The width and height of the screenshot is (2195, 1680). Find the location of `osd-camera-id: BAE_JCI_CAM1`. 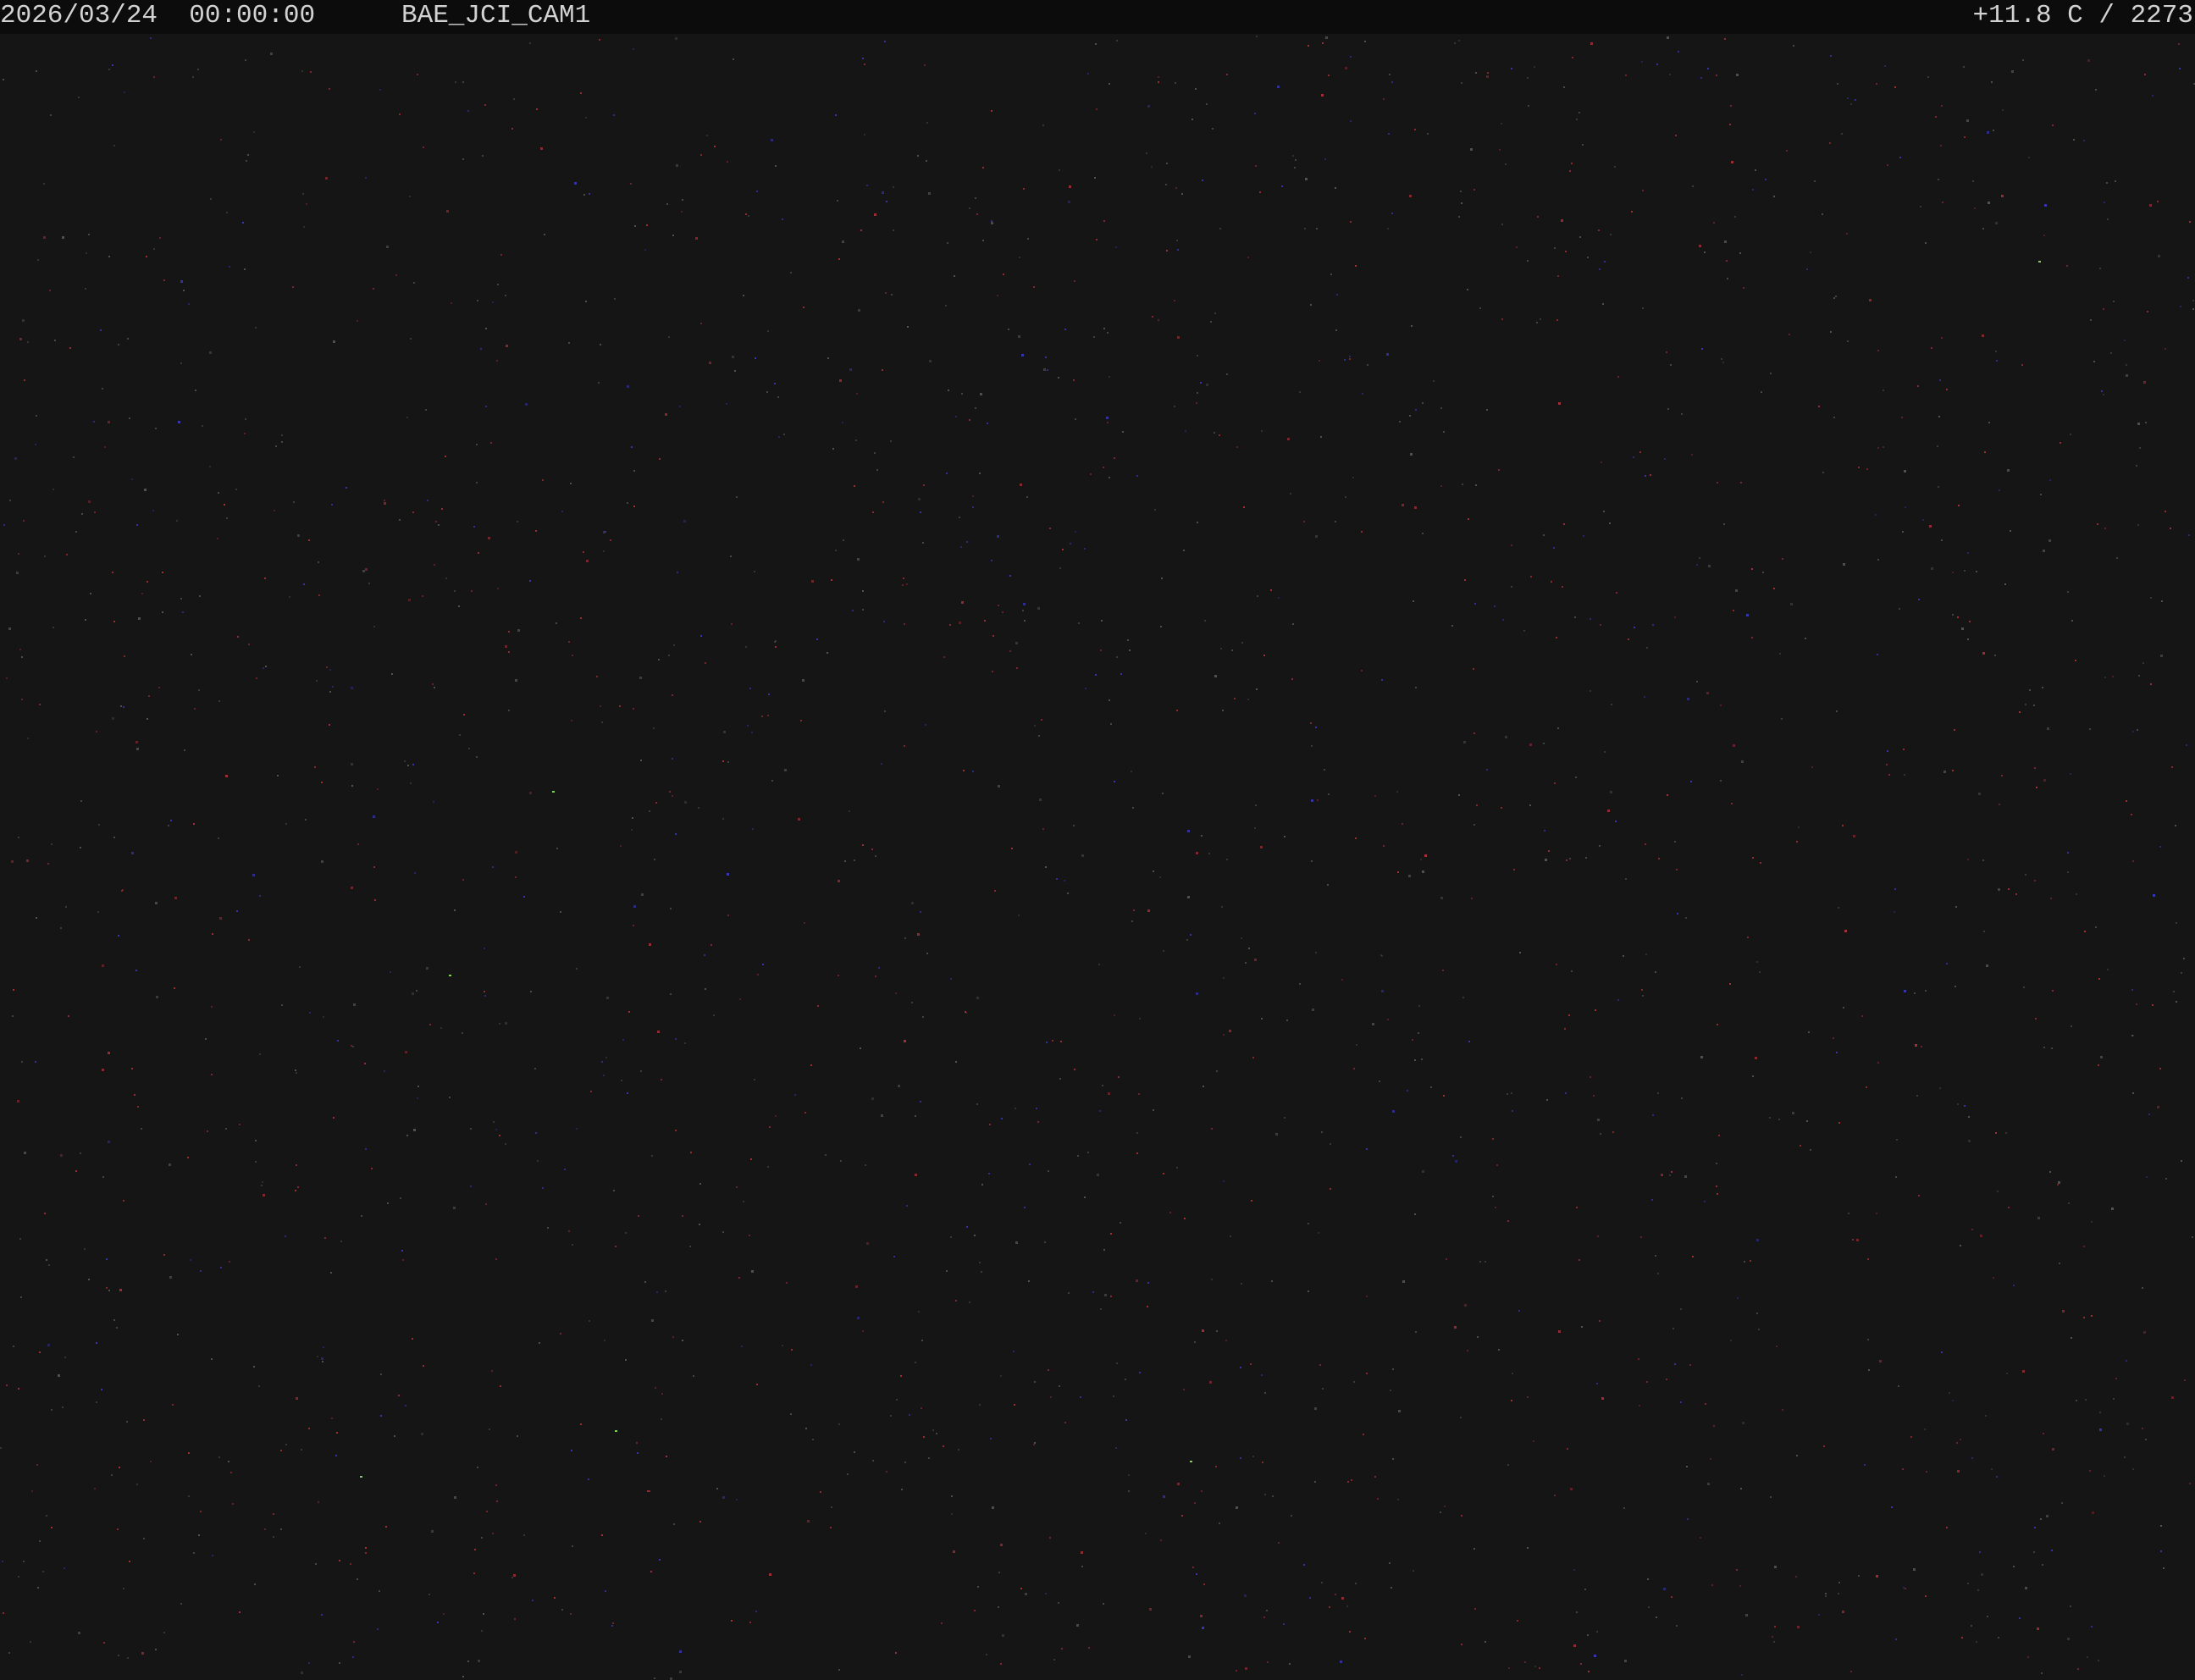

osd-camera-id: BAE_JCI_CAM1 is located at coordinates (496, 15).